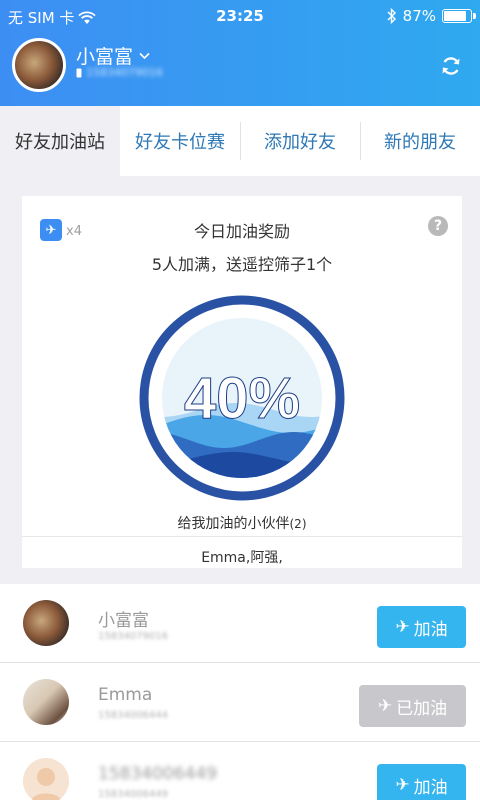 The width and height of the screenshot is (480, 800). I want to click on list-item: Emma 15834006444 ✈ 已加油, so click(240, 701).